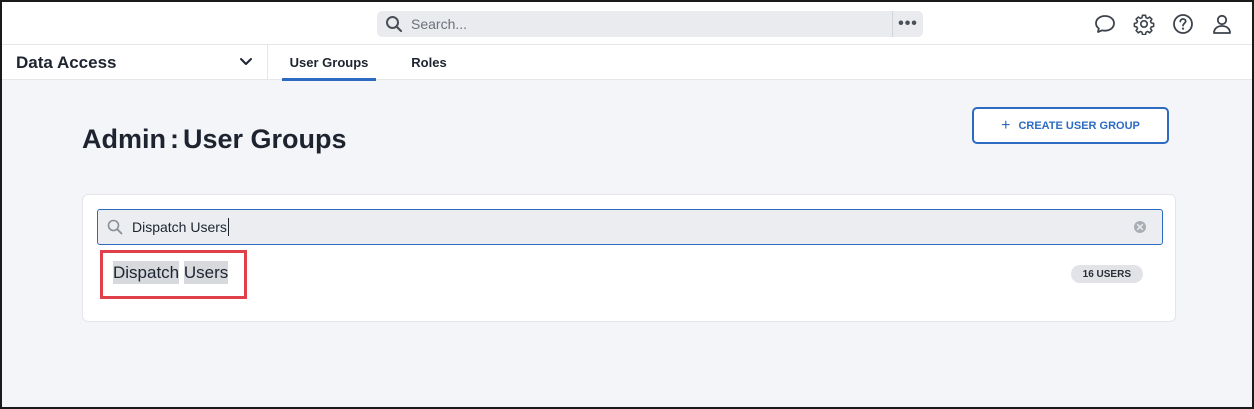  I want to click on create-user-group-button: + CREATE USER GROUP, so click(1070, 125).